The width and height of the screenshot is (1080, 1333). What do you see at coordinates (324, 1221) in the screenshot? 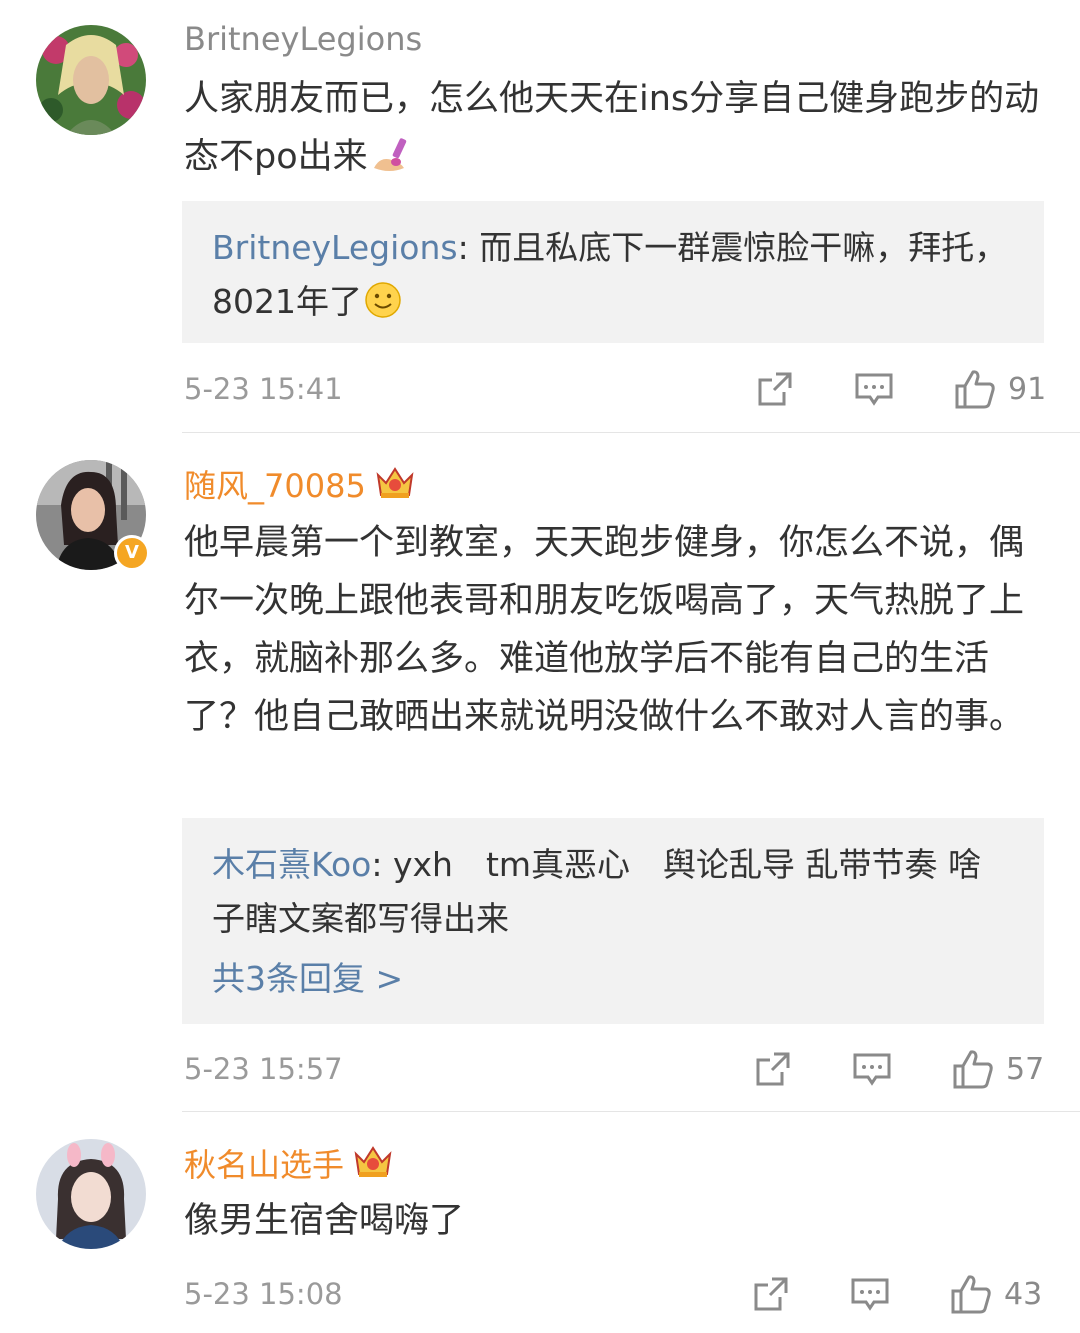
I see `comment-text: 像男生宿舍喝嗨了` at bounding box center [324, 1221].